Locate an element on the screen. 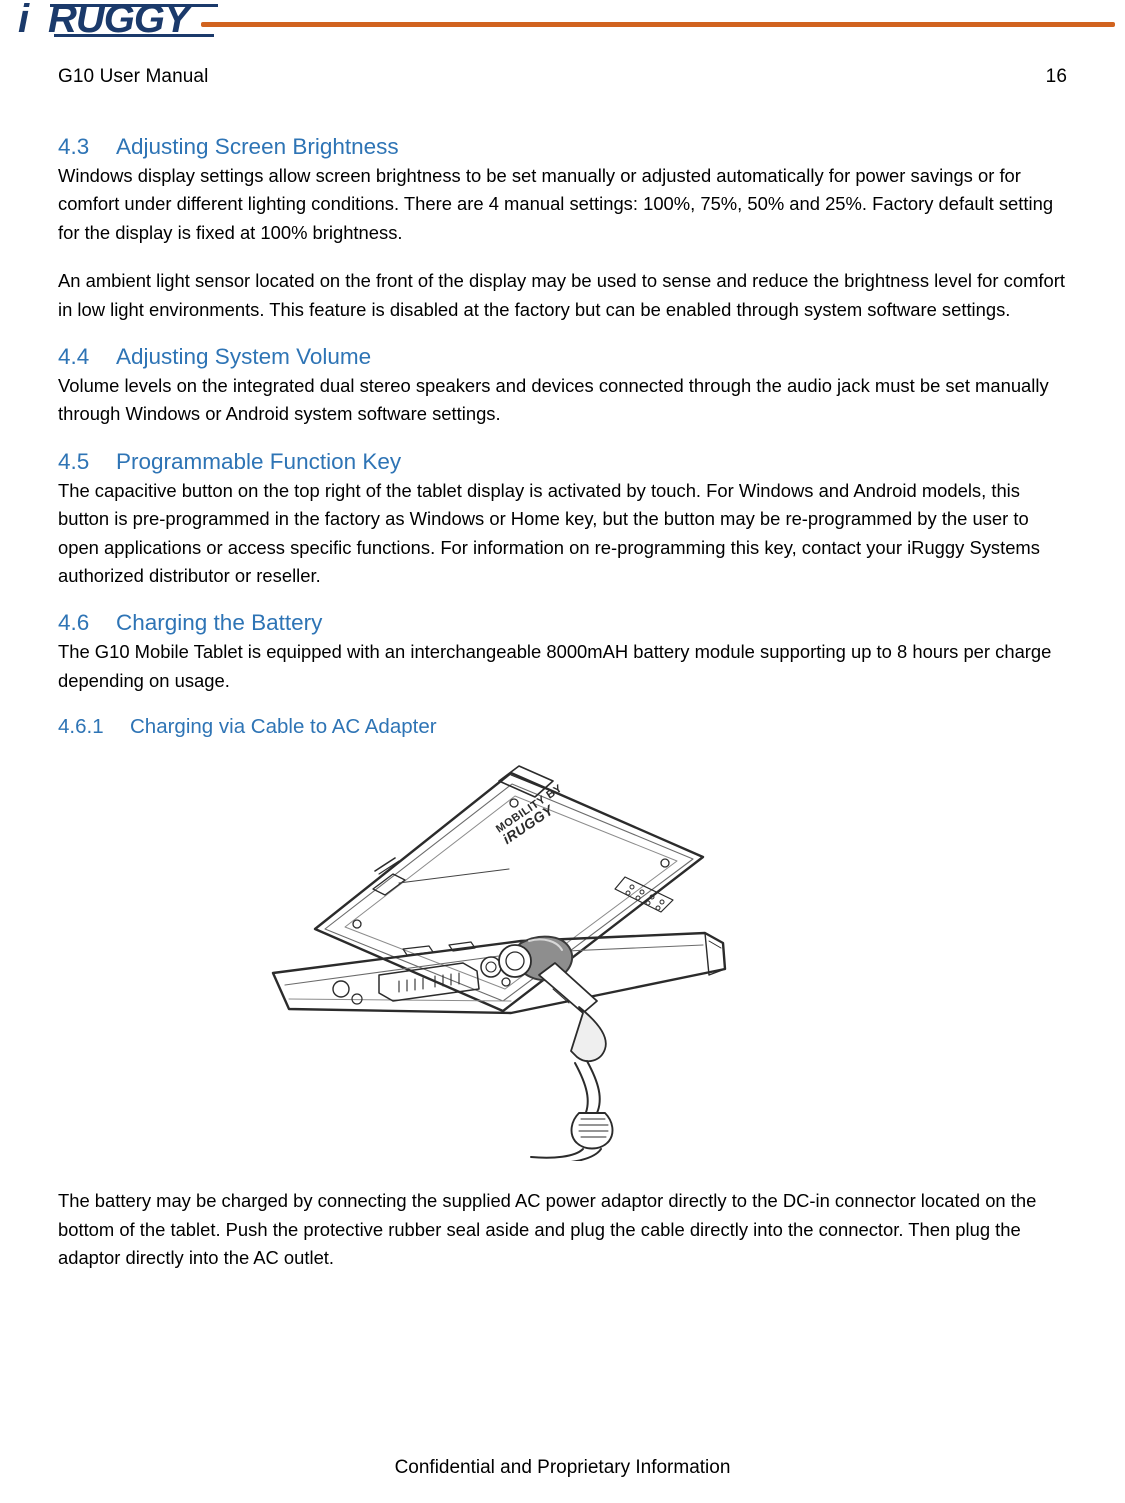 The width and height of the screenshot is (1125, 1503). page-header: RUGGY i is located at coordinates (566, 27).